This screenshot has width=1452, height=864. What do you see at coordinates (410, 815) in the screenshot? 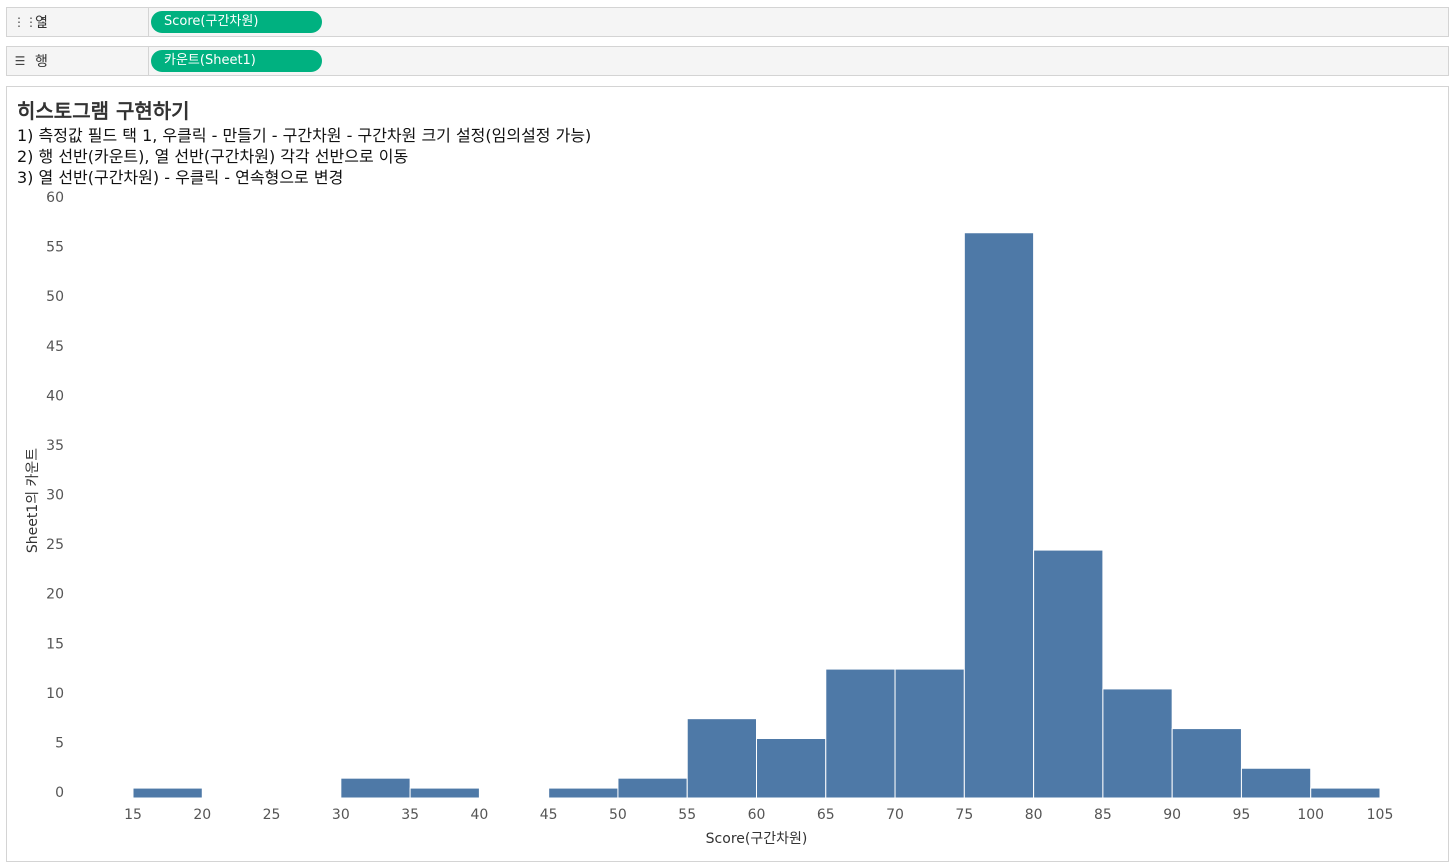
I see `x-tick-label: 35` at bounding box center [410, 815].